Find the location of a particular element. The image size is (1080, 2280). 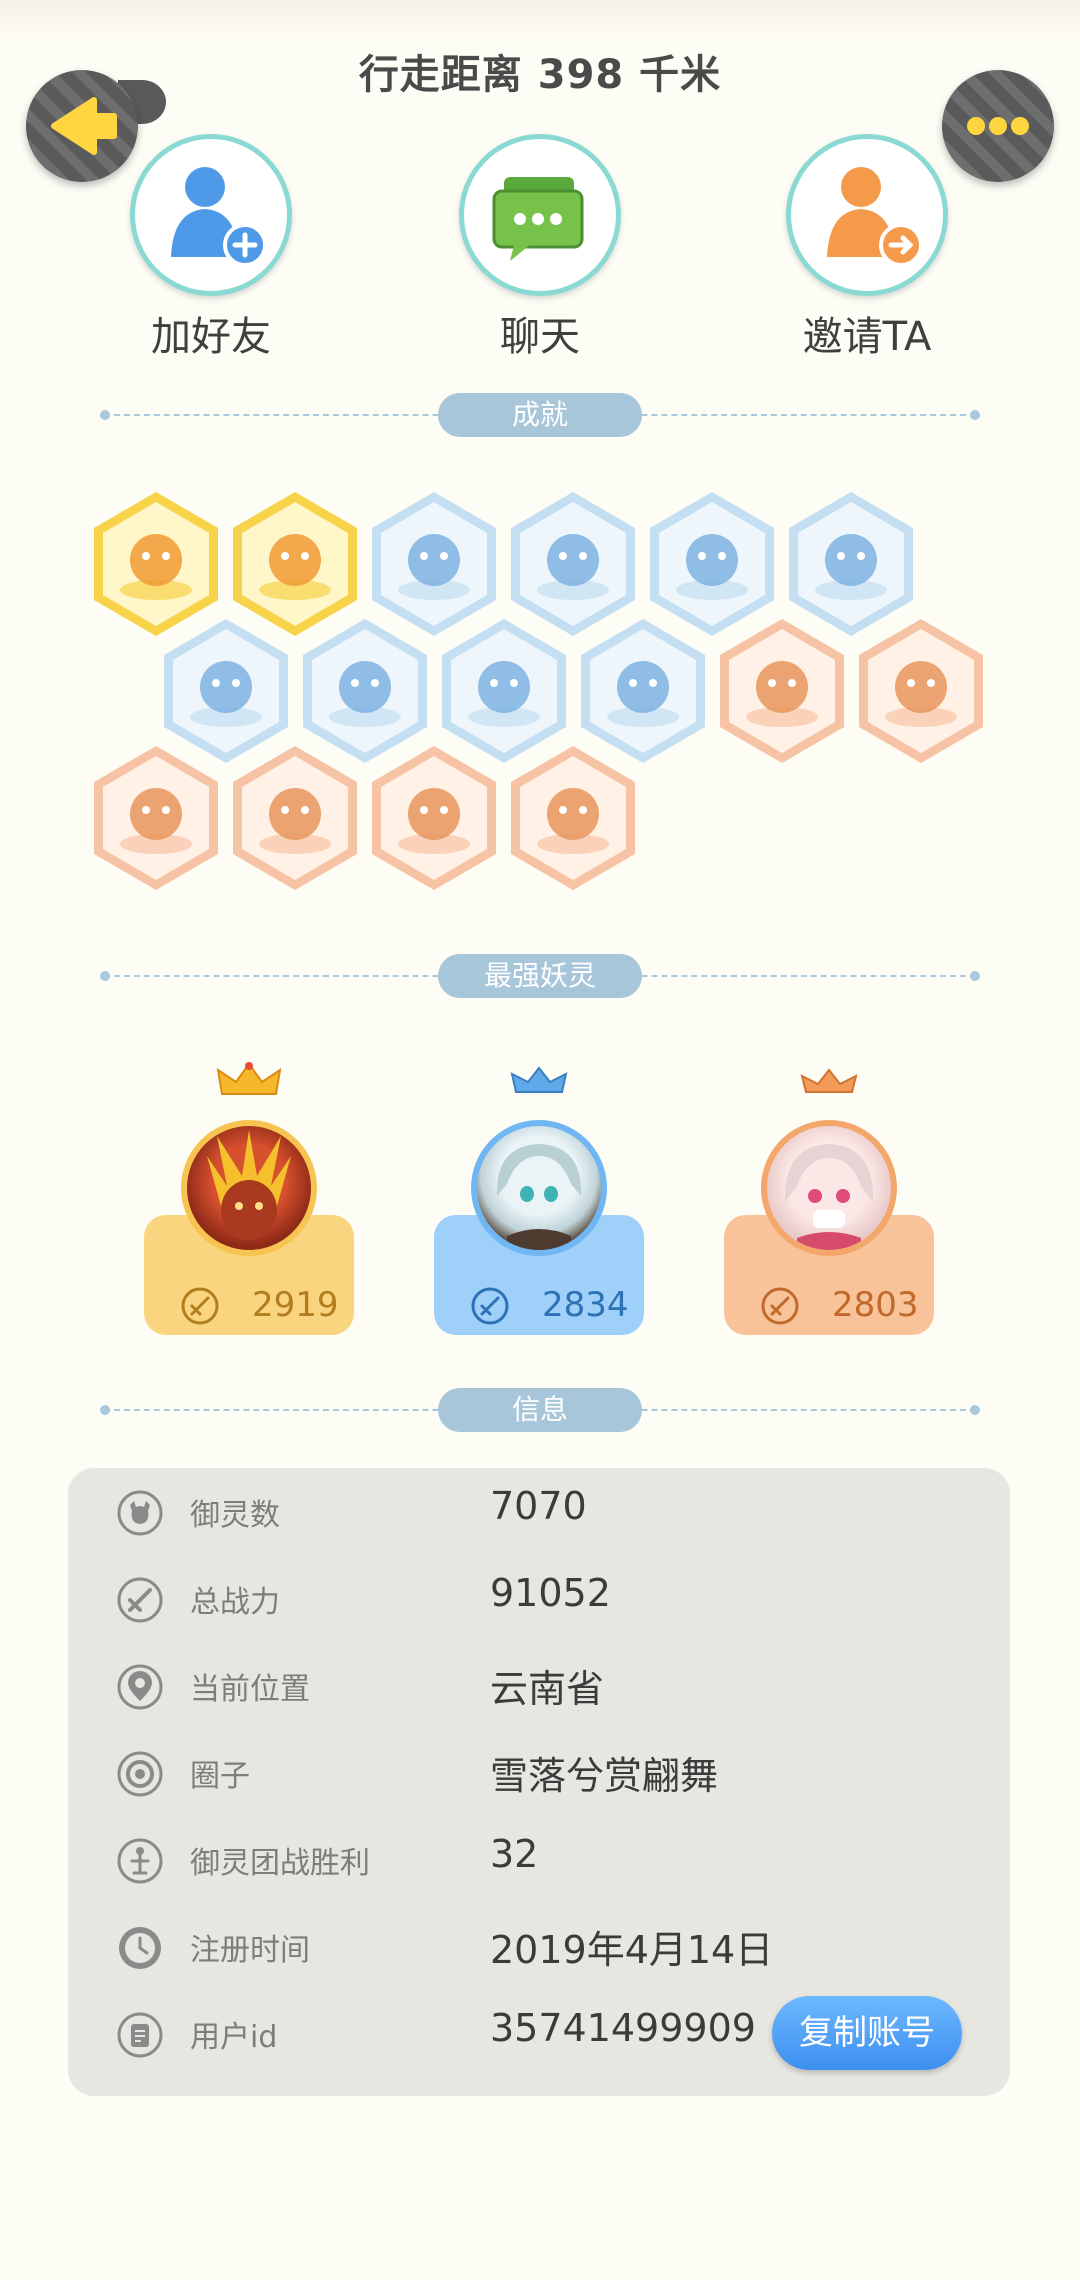

copy-account-button: 复制账号 is located at coordinates (867, 2033).